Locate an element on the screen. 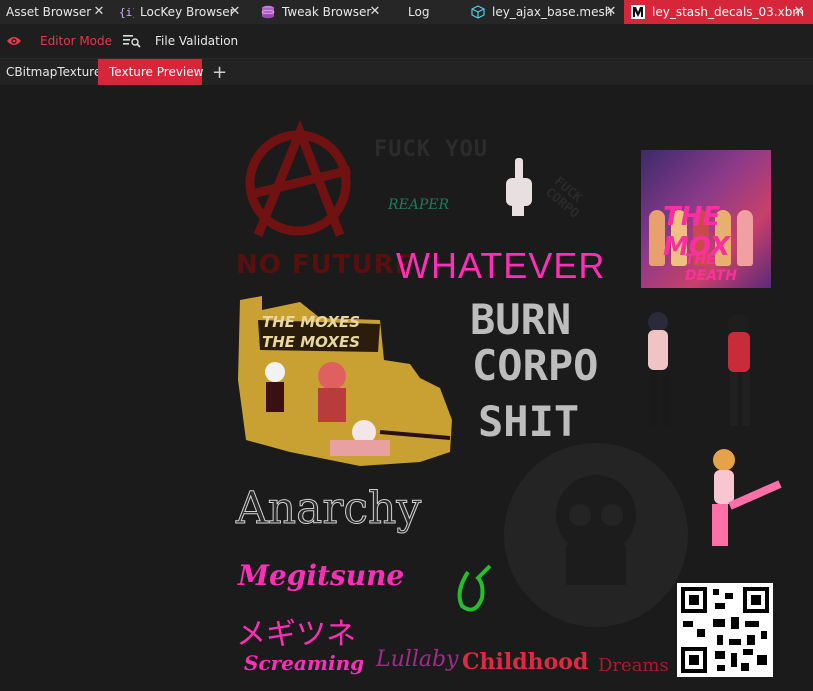 The height and width of the screenshot is (691, 813). anarchy-symbol-decal is located at coordinates (298, 178).